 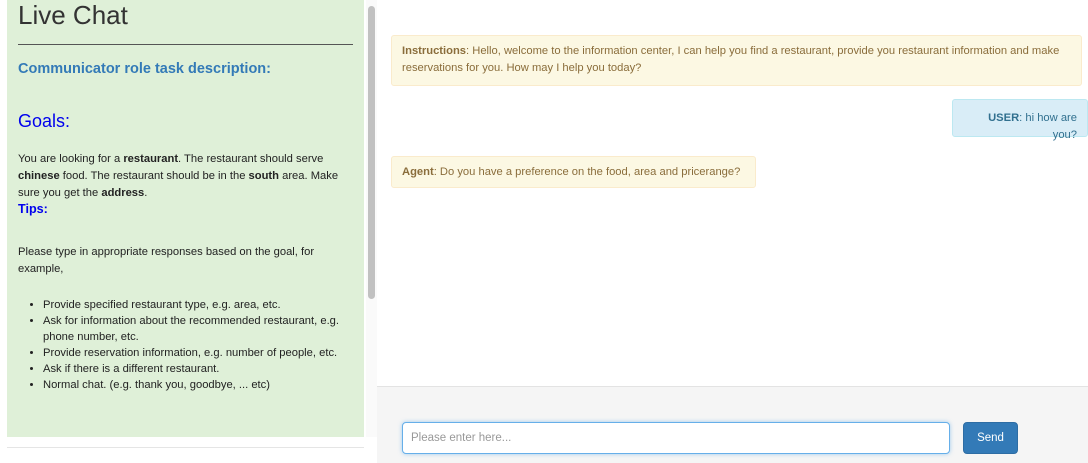 I want to click on tips-heading: Tips:, so click(x=33, y=209).